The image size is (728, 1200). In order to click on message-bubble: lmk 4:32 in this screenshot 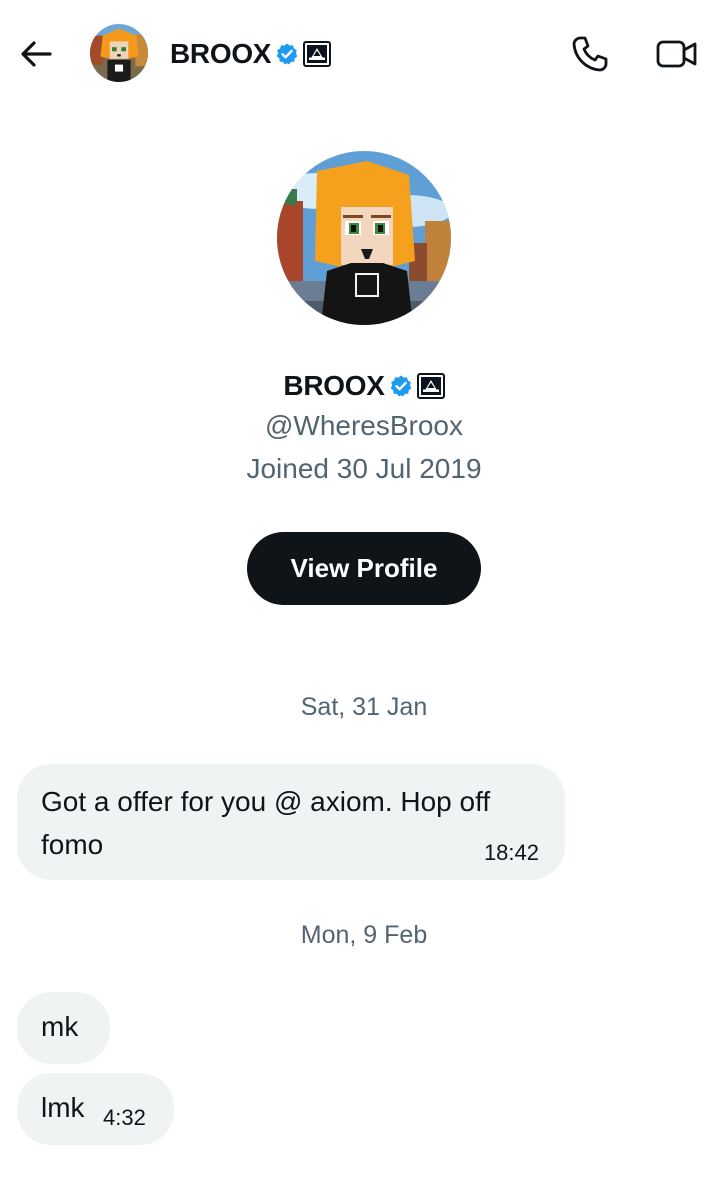, I will do `click(95, 1109)`.